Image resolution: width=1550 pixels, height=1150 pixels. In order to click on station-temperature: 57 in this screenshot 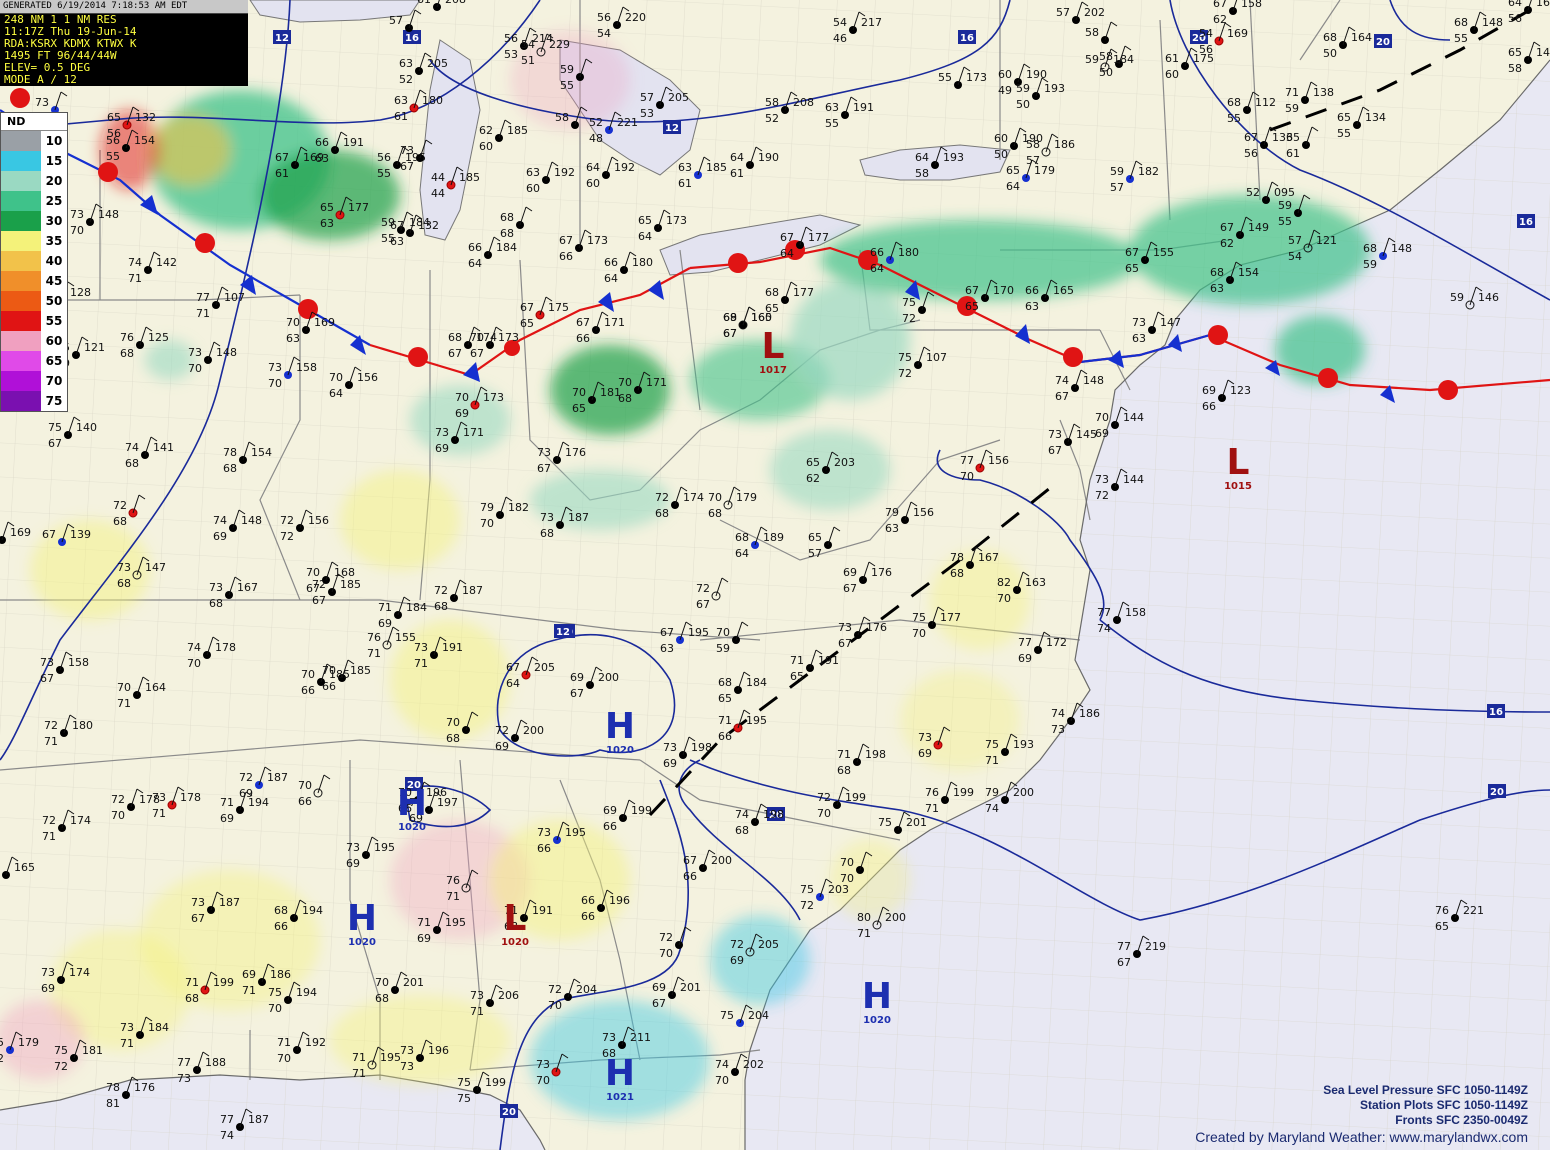, I will do `click(1063, 12)`.